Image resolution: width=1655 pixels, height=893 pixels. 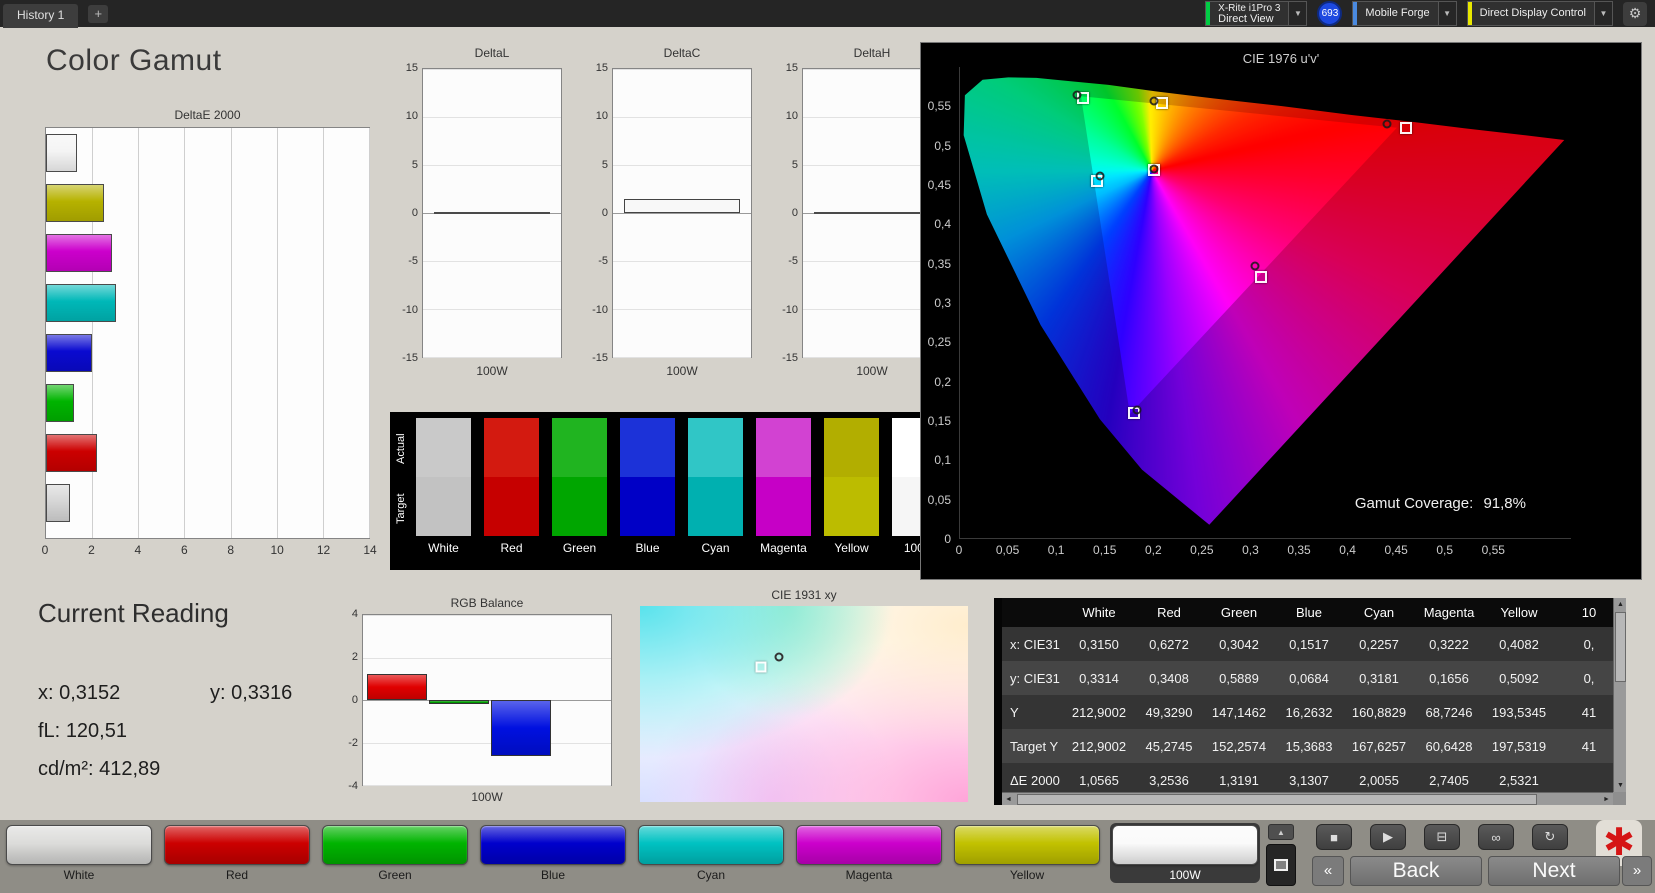 I want to click on axis-tick-label: 0,25, so click(x=939, y=342).